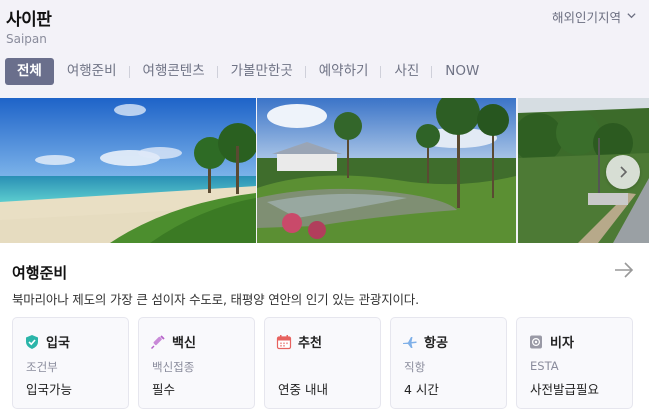 The width and height of the screenshot is (649, 418). I want to click on region-dropdown-label: 해외인기지역, so click(586, 17).